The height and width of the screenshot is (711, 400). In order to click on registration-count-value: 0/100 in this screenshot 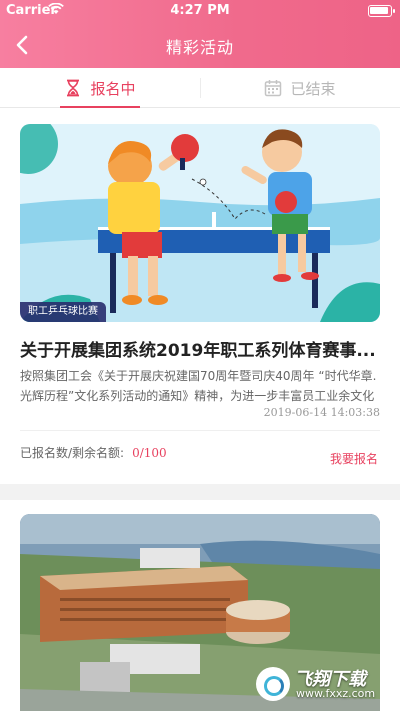, I will do `click(149, 453)`.